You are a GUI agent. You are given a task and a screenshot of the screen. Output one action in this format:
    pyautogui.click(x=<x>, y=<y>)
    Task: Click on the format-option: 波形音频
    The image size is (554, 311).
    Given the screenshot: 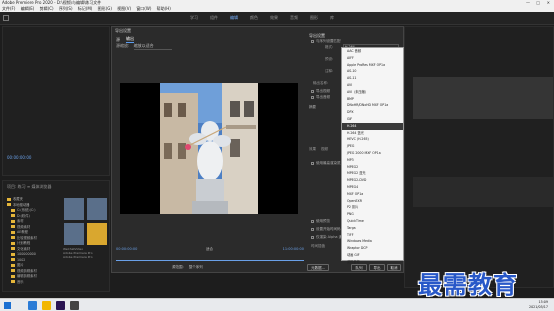 What is the action you would take?
    pyautogui.click(x=372, y=262)
    